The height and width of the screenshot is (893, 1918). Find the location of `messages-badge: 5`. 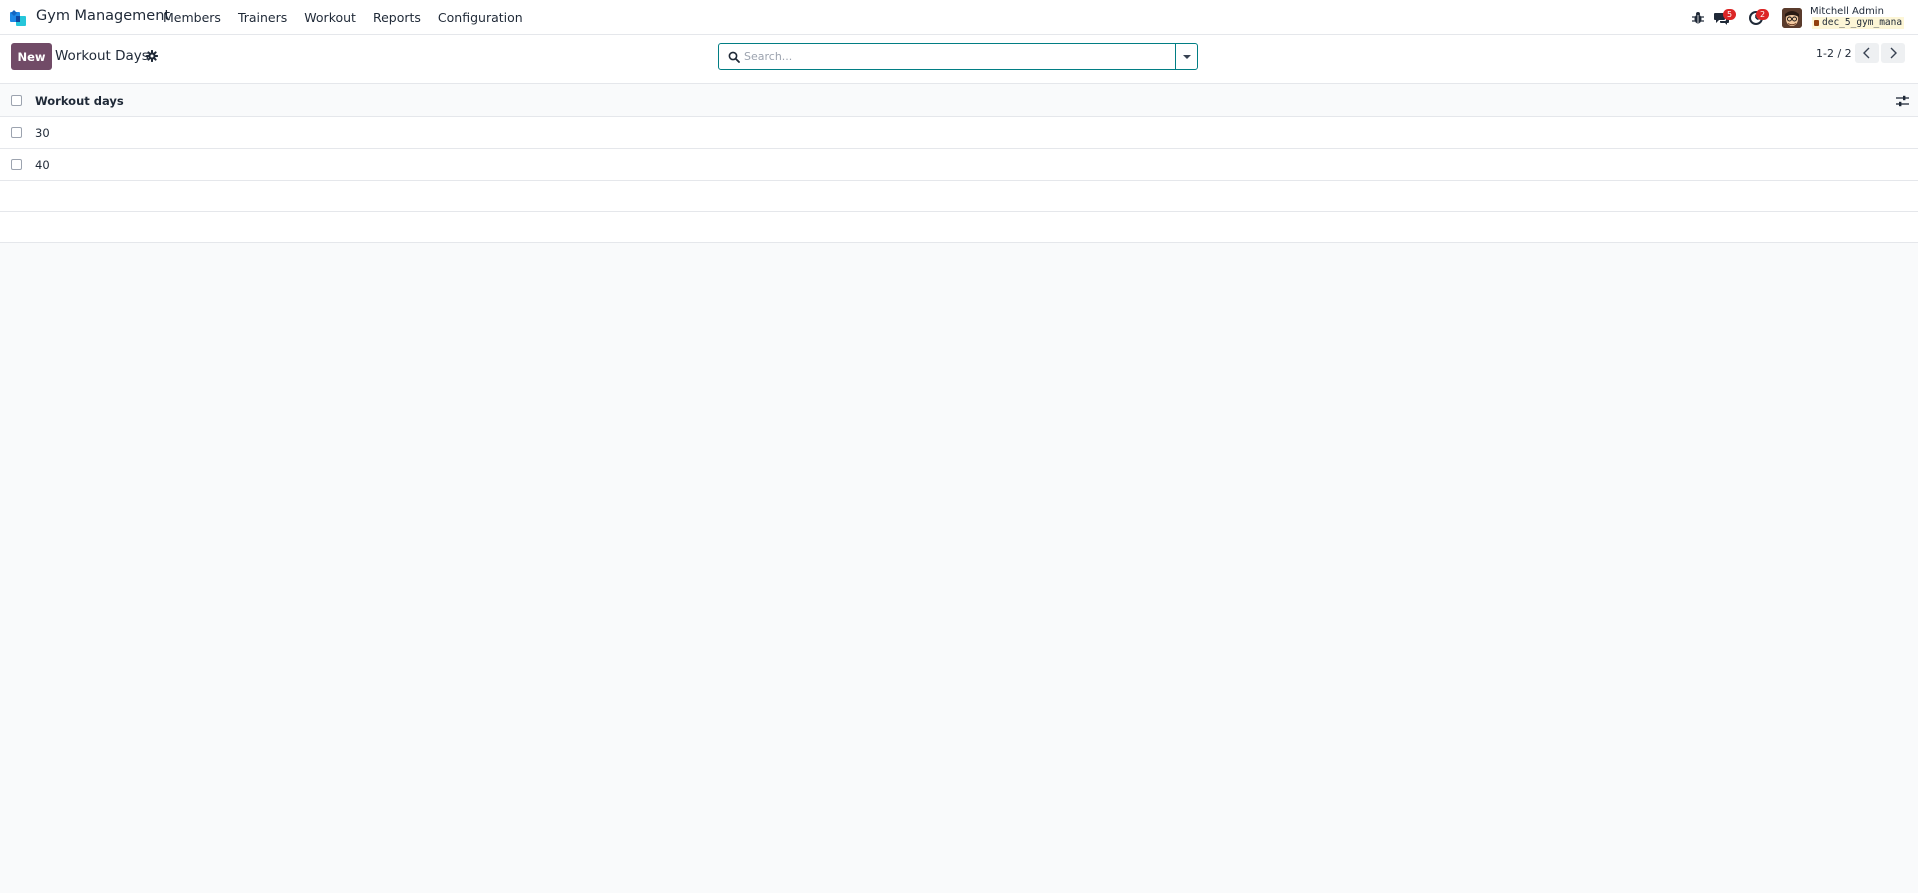

messages-badge: 5 is located at coordinates (1729, 14).